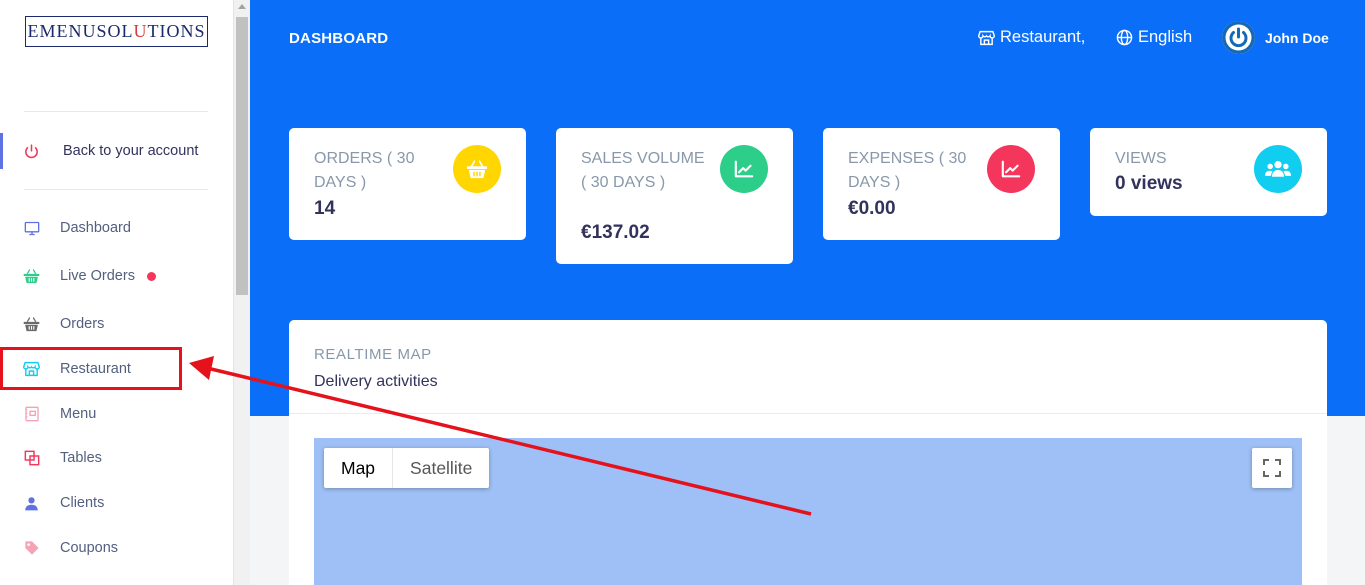 The width and height of the screenshot is (1365, 585). I want to click on stat-card-sales-volume: SALES VOLUME ( 30 DAYS ) €137.02, so click(674, 196).